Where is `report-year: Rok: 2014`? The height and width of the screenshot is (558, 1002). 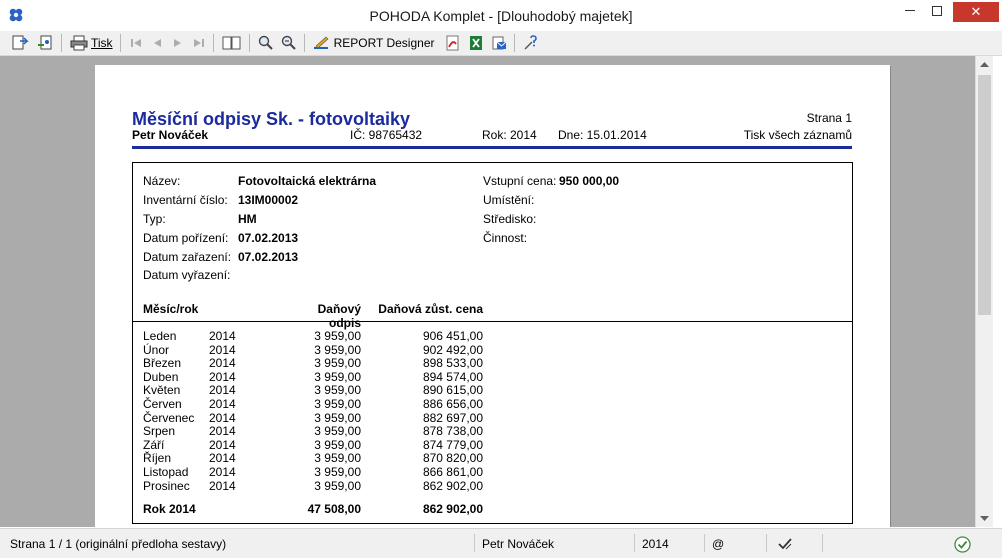 report-year: Rok: 2014 is located at coordinates (509, 135).